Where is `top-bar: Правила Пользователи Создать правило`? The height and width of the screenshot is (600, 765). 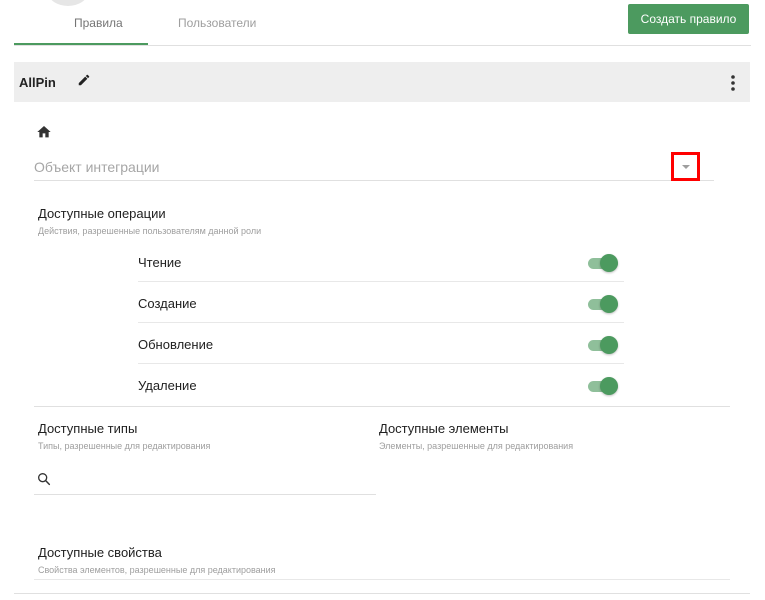 top-bar: Правила Пользователи Создать правило is located at coordinates (382, 23).